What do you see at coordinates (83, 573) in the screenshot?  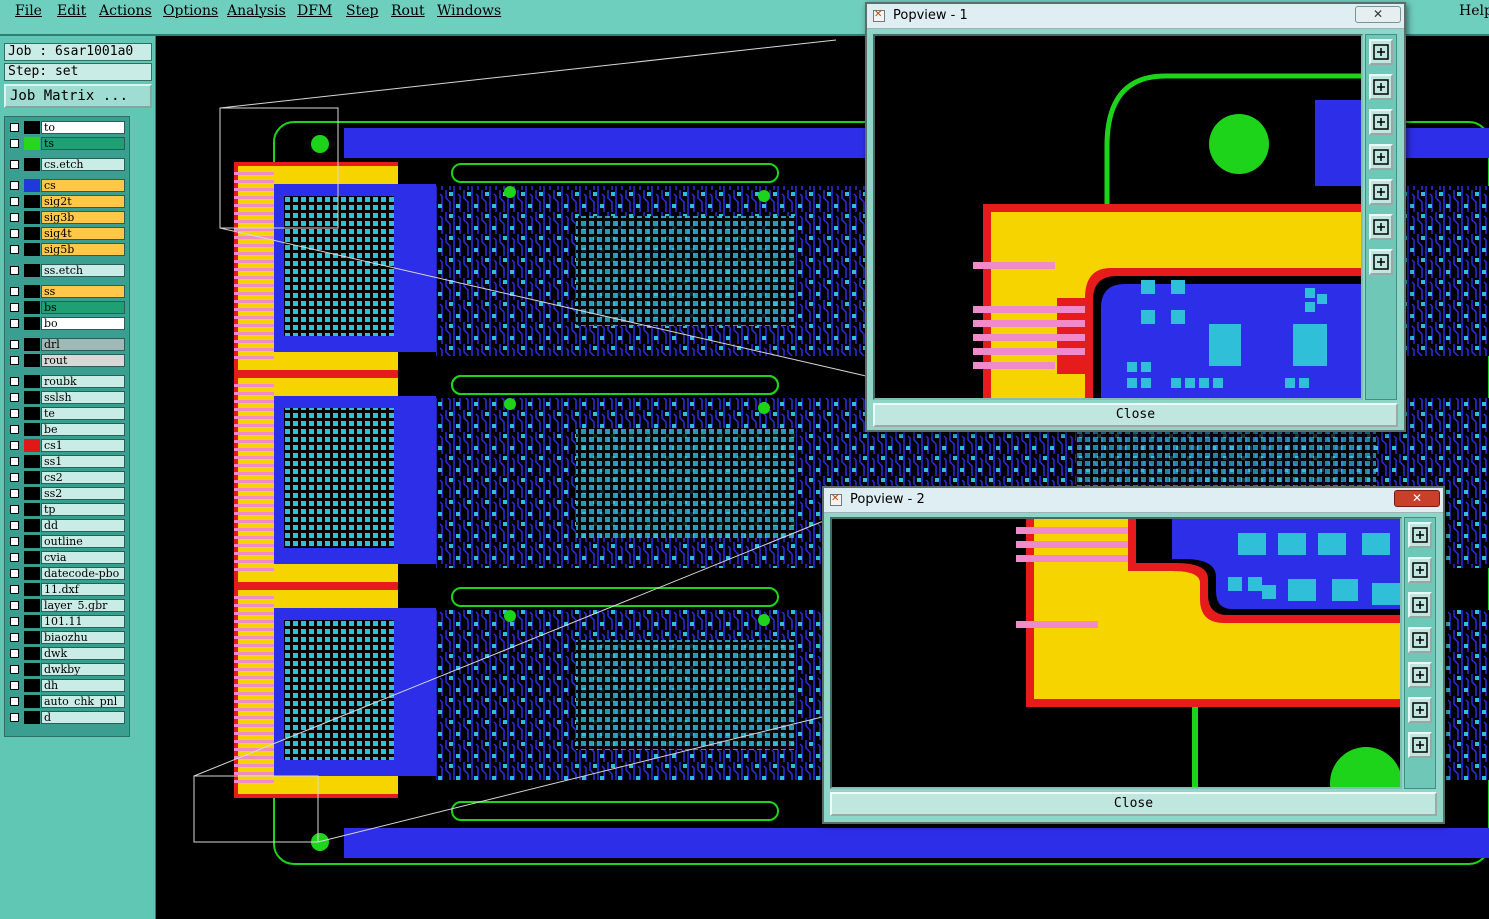 I see `layer-name-label: datecode-pbo` at bounding box center [83, 573].